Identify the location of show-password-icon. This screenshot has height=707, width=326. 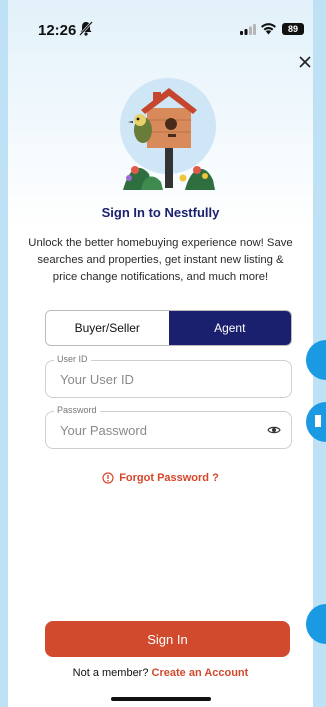
(274, 430).